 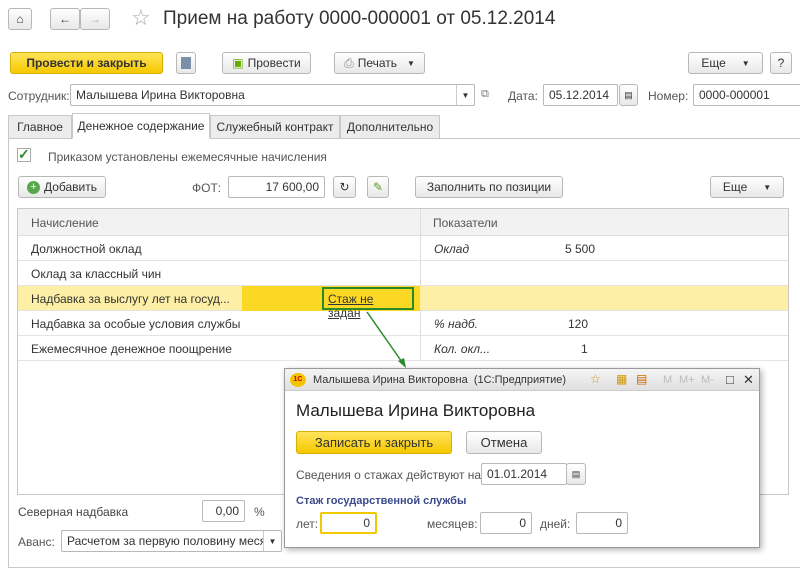 I want to click on memory-minus-button: M-, so click(x=707, y=380).